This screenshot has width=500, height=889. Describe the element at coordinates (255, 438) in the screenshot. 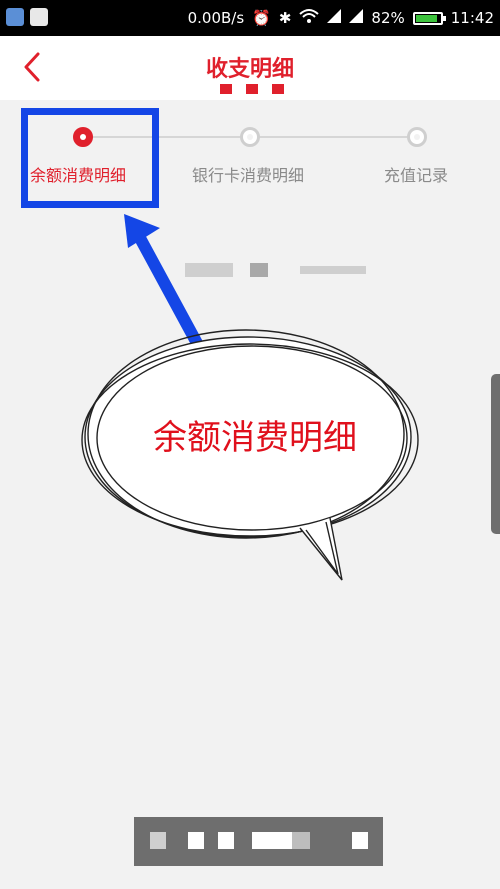

I see `bubble-text: 余额消费明细` at that location.